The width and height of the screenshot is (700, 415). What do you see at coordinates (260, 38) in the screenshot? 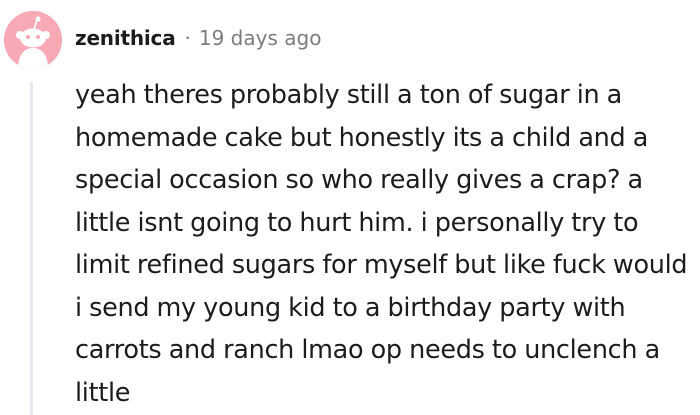
I see `comment-timestamp: 19 days ago` at bounding box center [260, 38].